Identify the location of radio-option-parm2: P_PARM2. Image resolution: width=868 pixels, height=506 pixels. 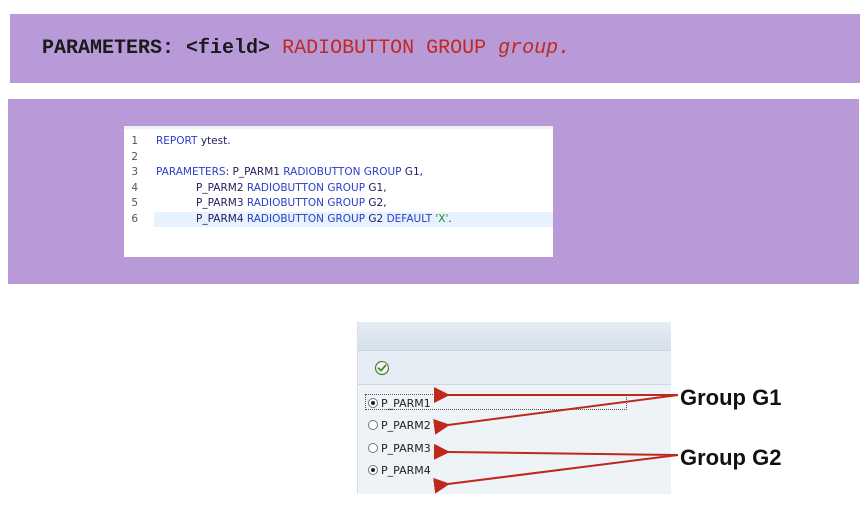
(399, 425).